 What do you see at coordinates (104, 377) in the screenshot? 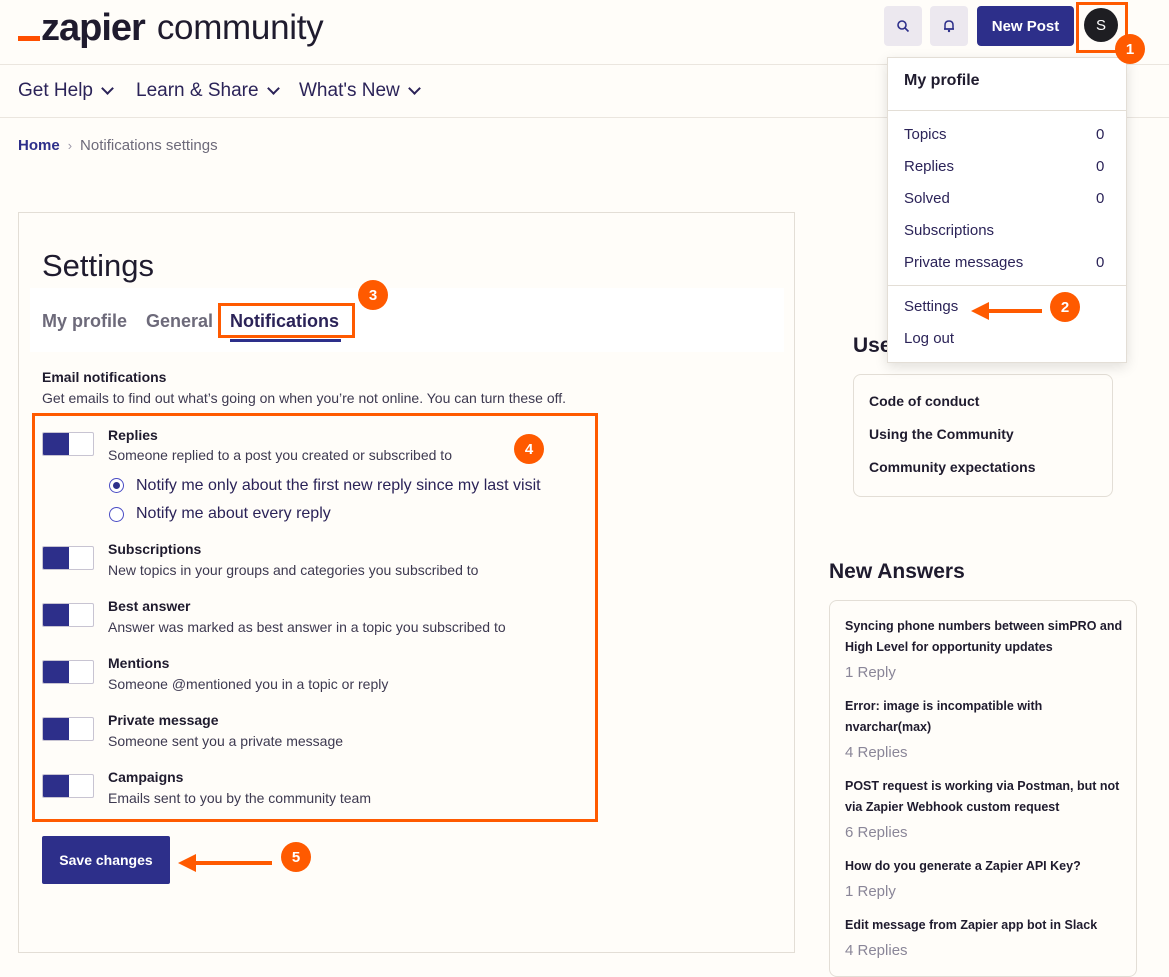
I see `email-notifications-heading: Email notifications` at bounding box center [104, 377].